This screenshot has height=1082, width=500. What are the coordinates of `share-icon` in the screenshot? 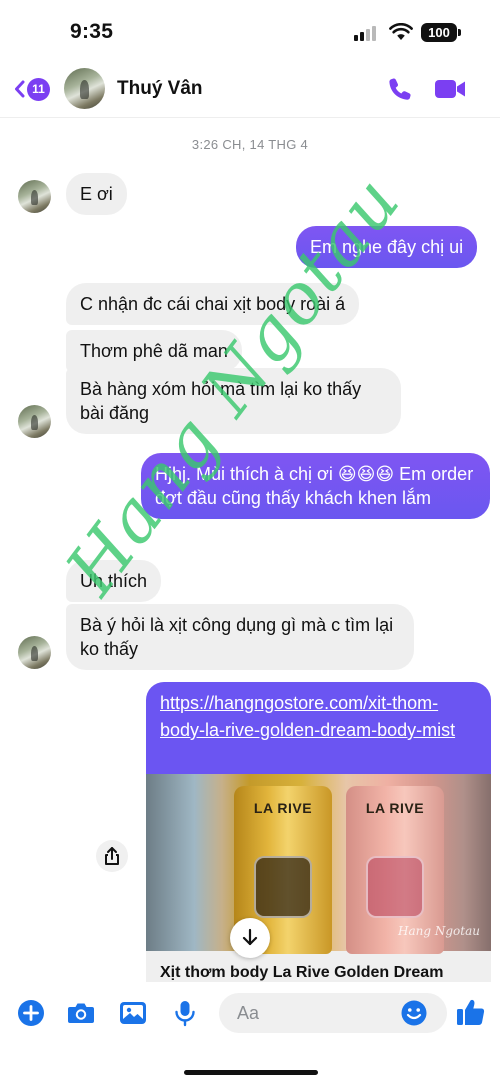 It's located at (112, 856).